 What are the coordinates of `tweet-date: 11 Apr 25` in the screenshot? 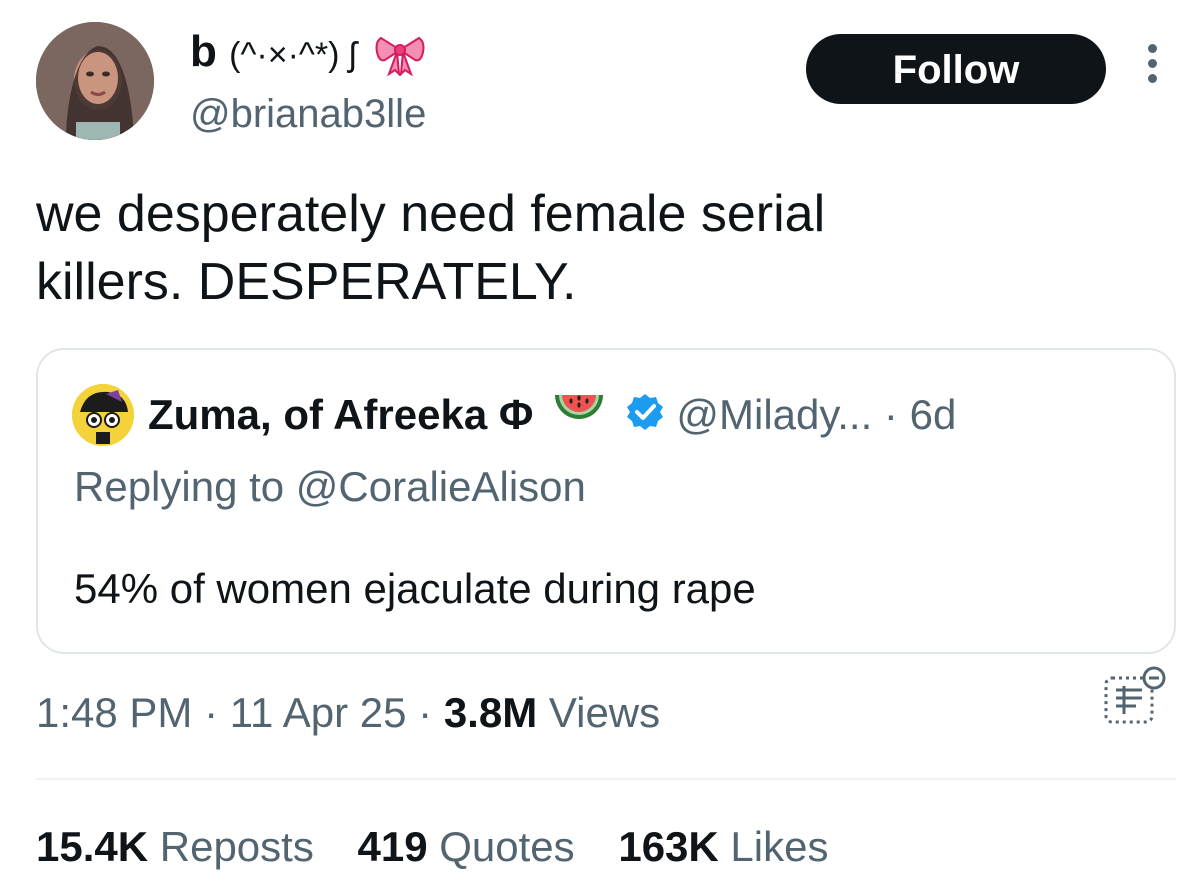 It's located at (318, 712).